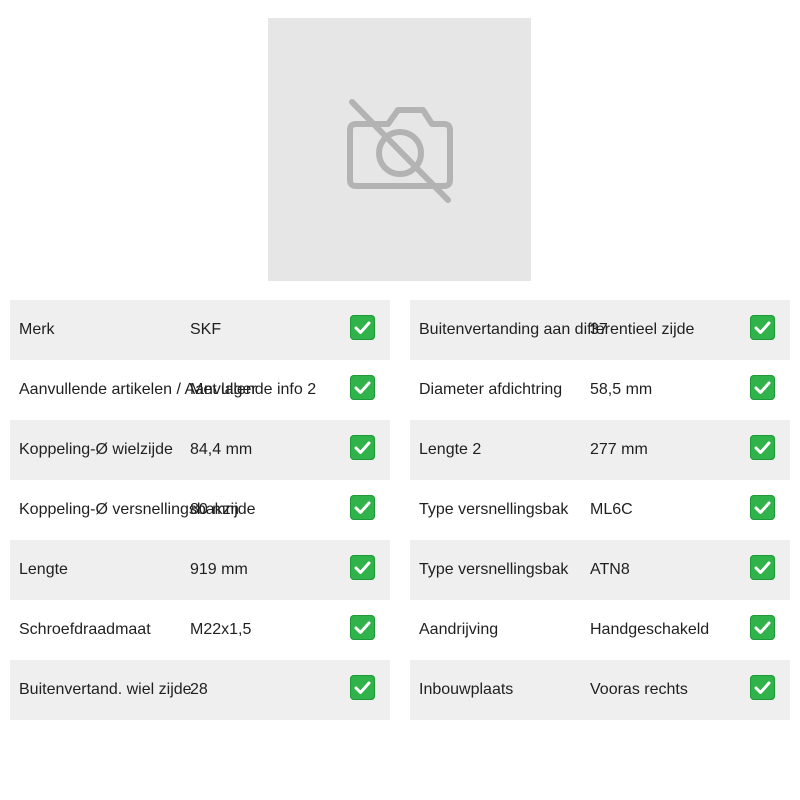 The image size is (800, 800). I want to click on spec-row: Koppeling-Ø versnellingsbakzijde 80 mm, so click(200, 510).